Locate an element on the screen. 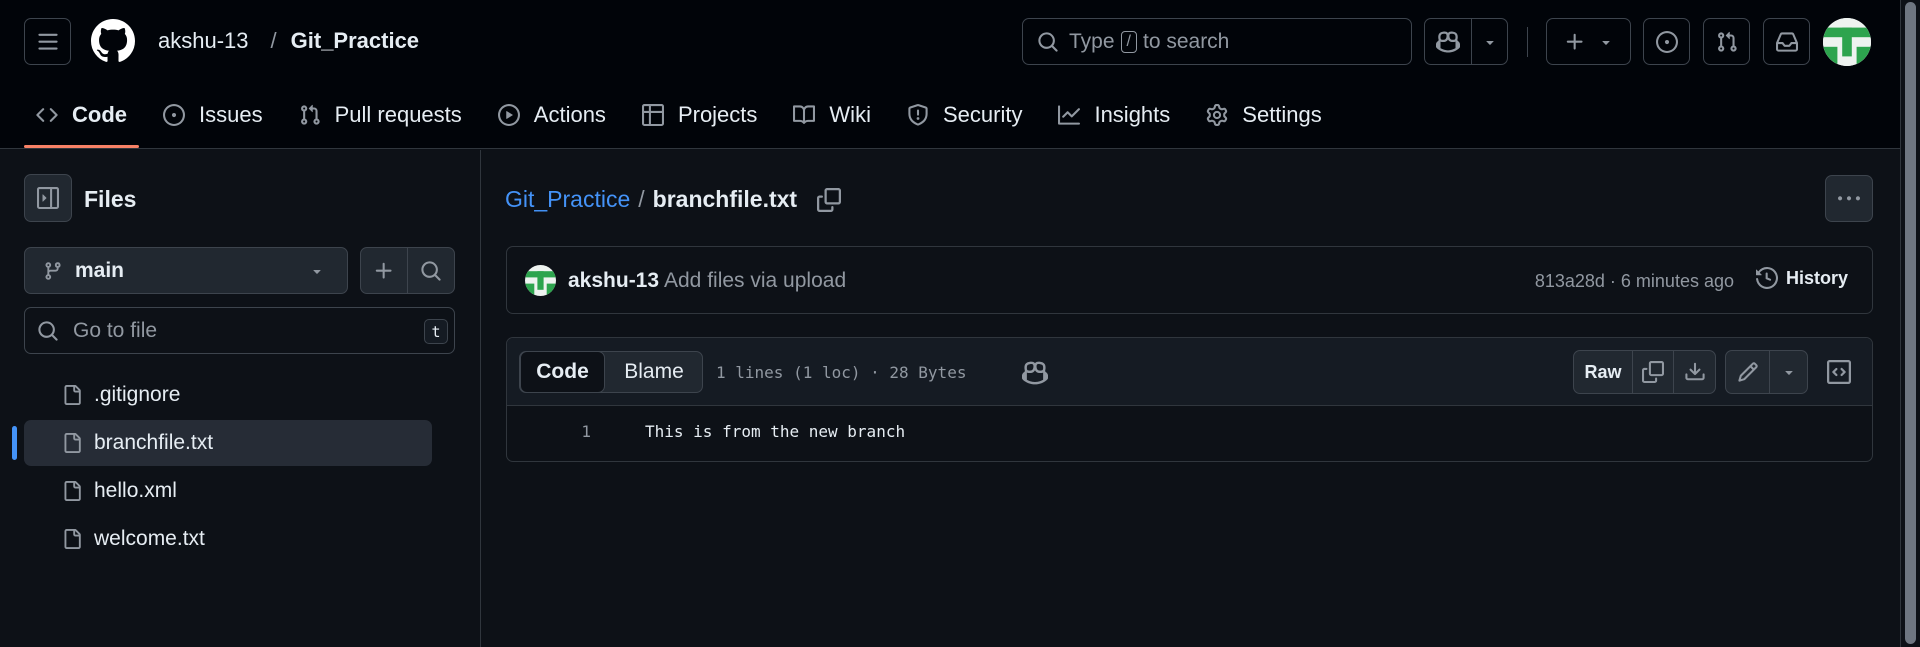  file-item-gitignore: .gitignore is located at coordinates (228, 395).